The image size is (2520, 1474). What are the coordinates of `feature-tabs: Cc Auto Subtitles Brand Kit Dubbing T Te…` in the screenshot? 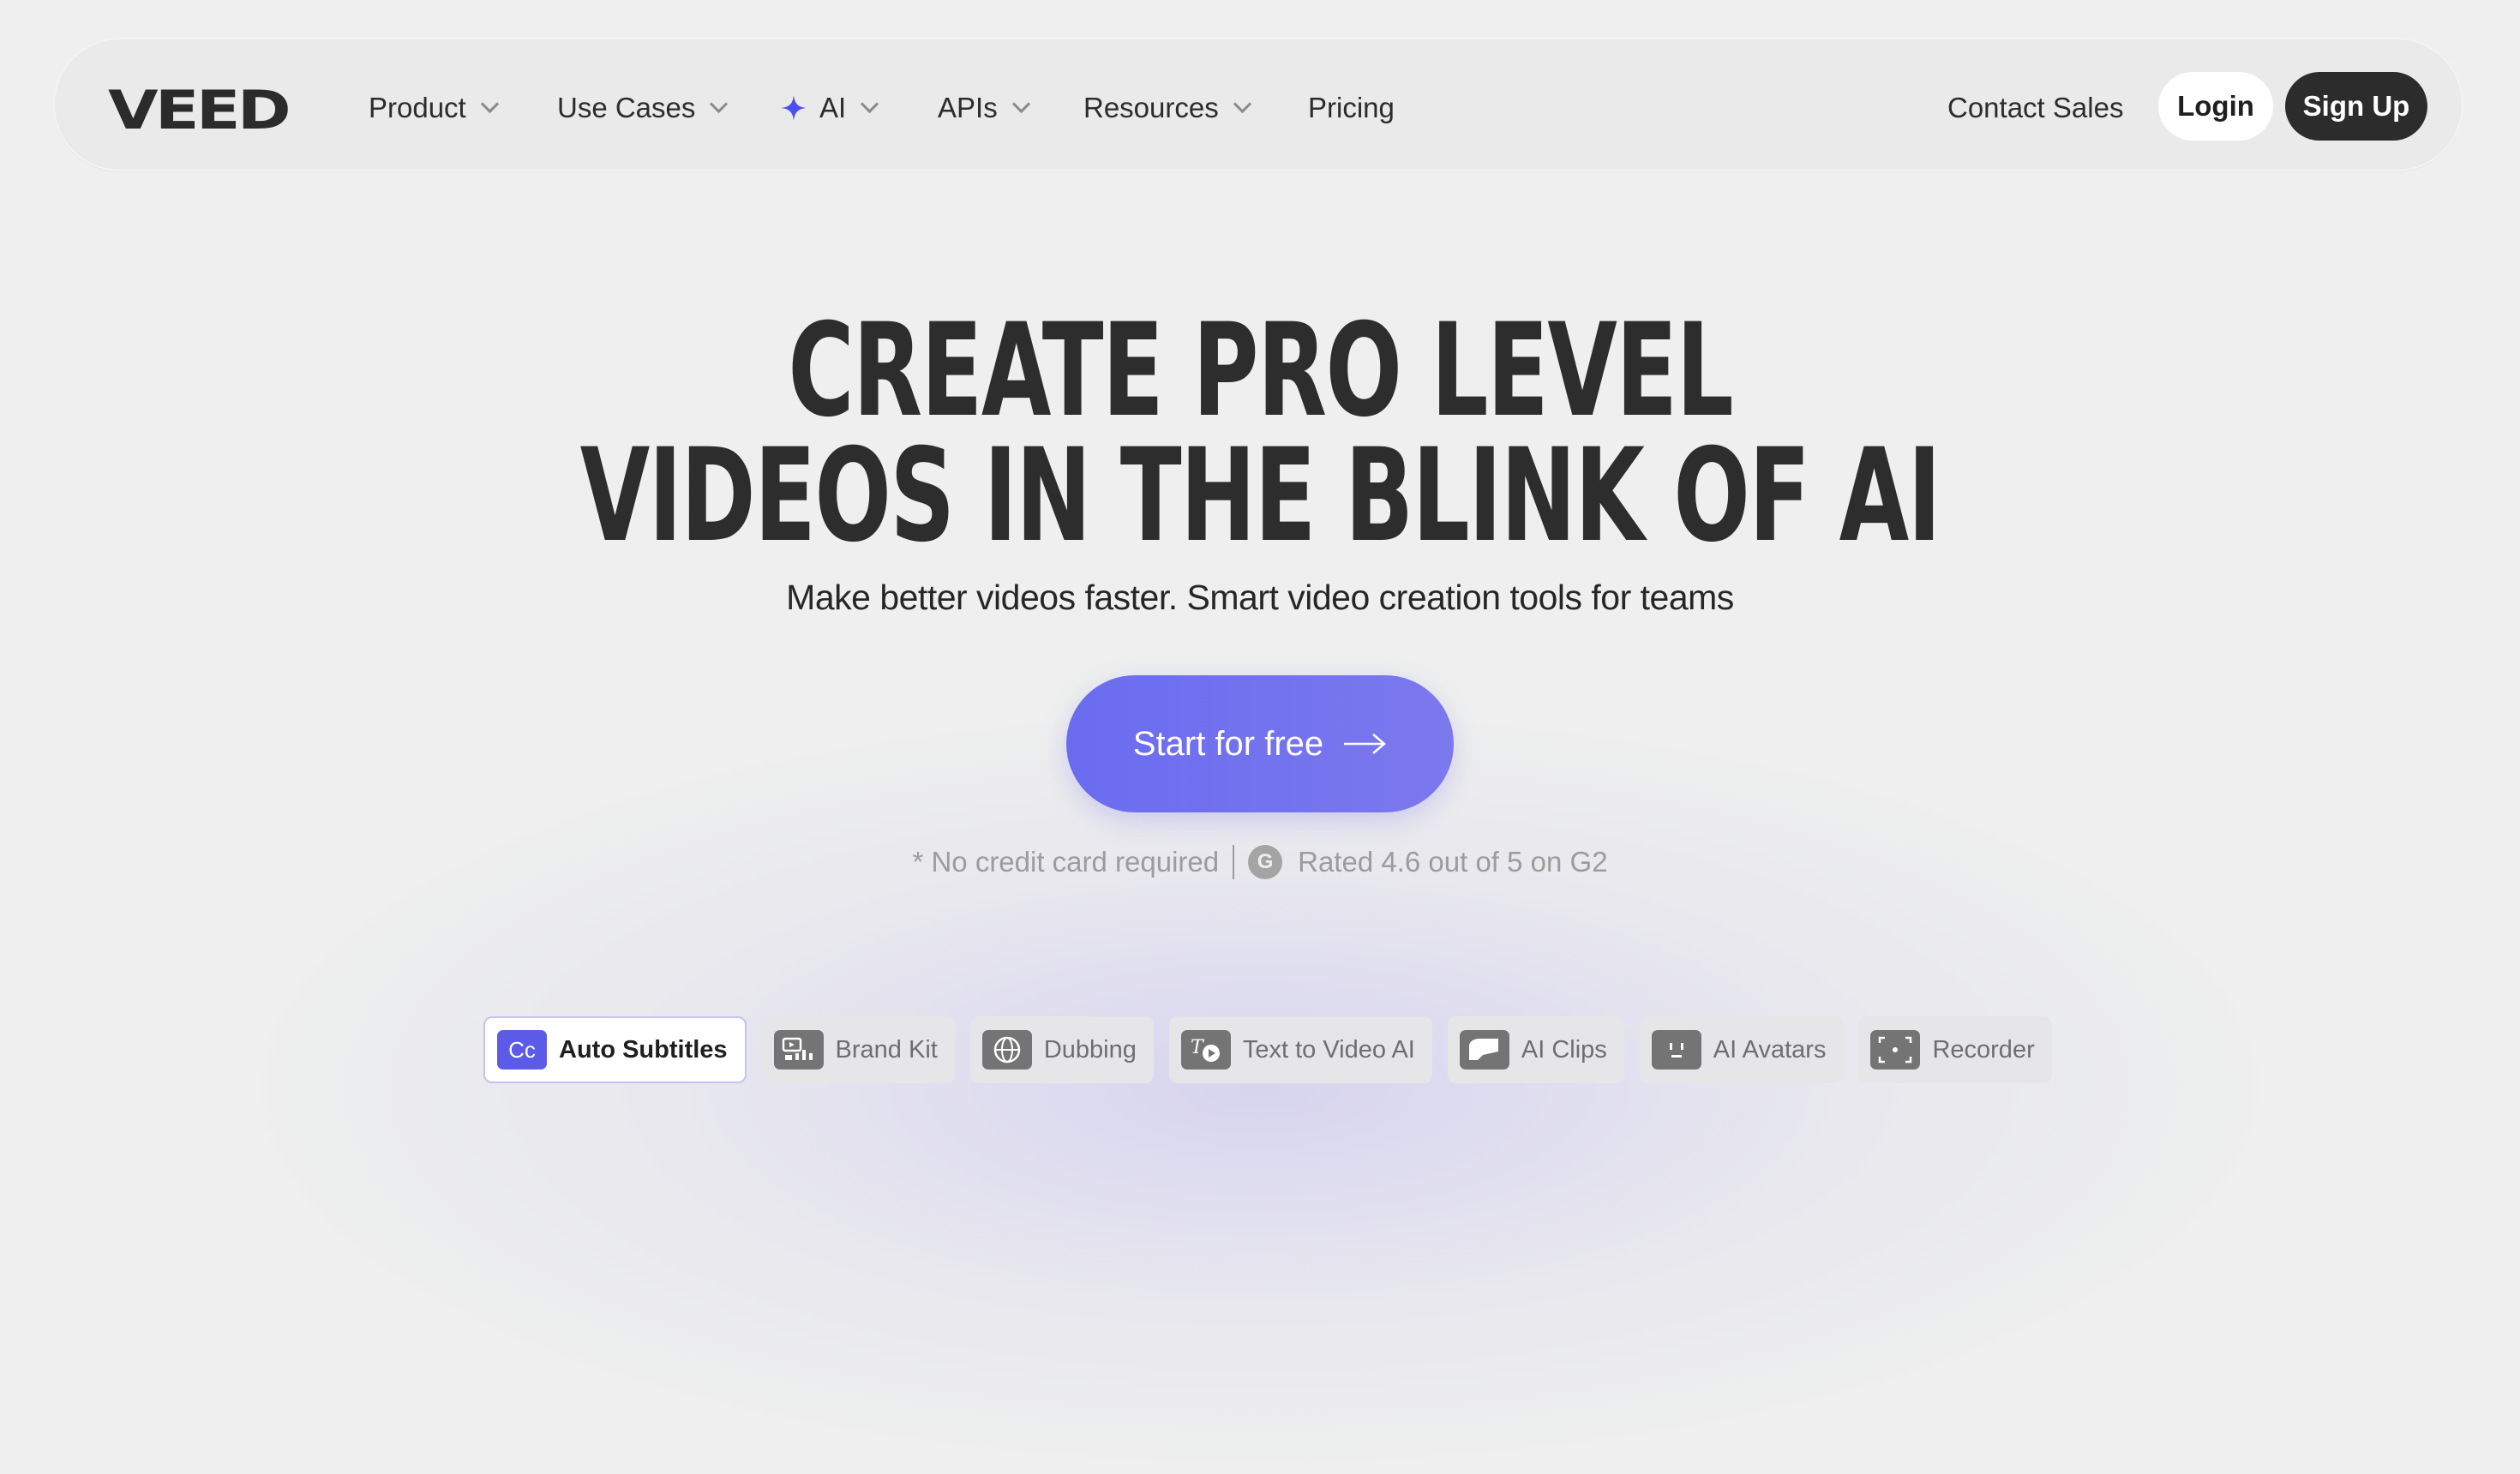 It's located at (1267, 1049).